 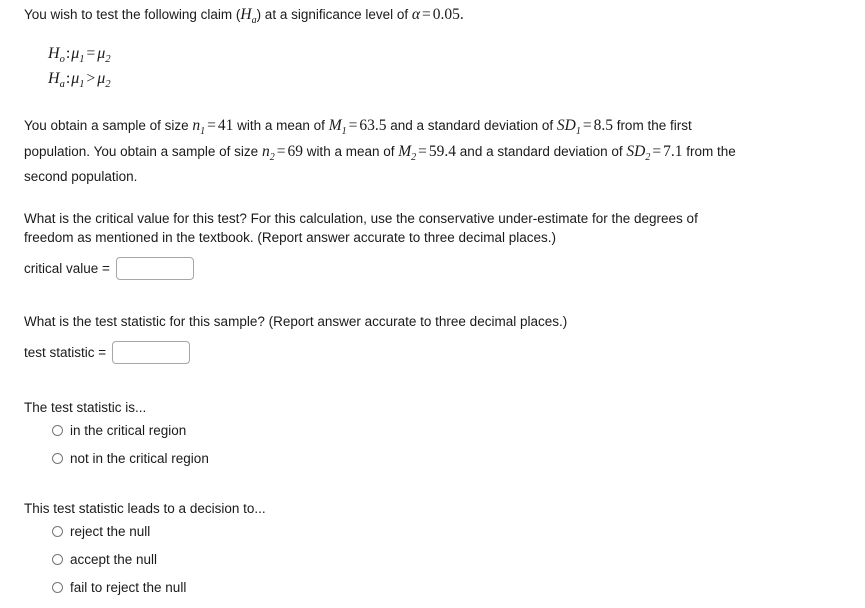 What do you see at coordinates (248, 16) in the screenshot?
I see `claim-symbol: Ha` at bounding box center [248, 16].